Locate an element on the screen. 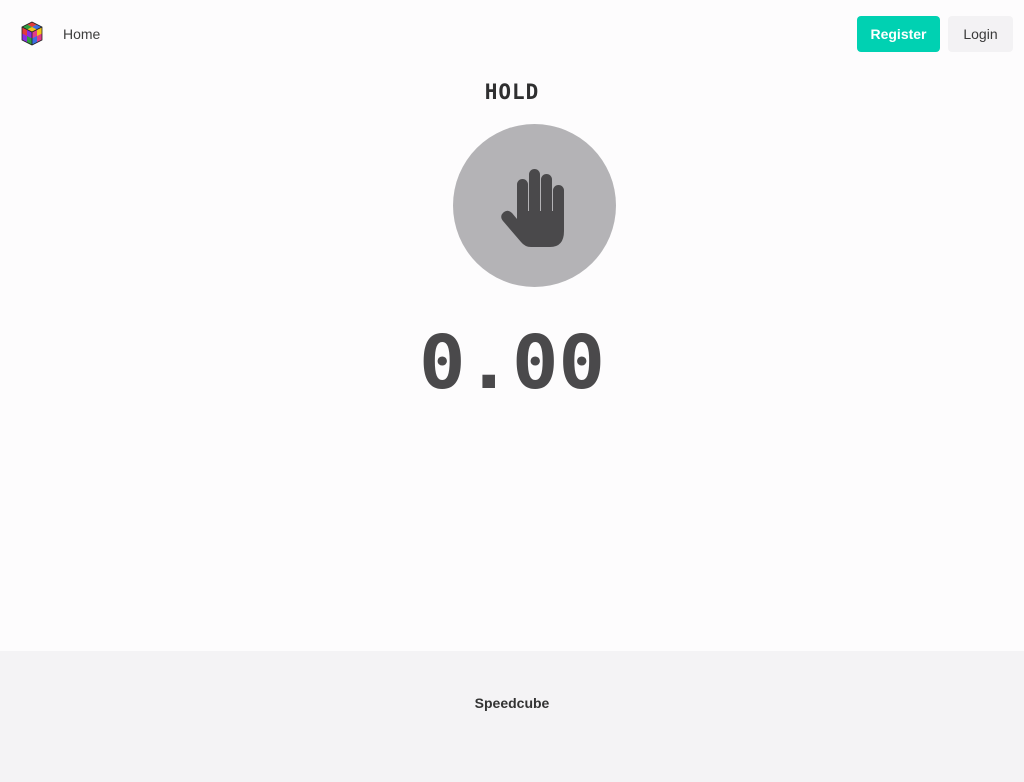 Image resolution: width=1024 pixels, height=782 pixels. hand-stop-icon is located at coordinates (532, 207).